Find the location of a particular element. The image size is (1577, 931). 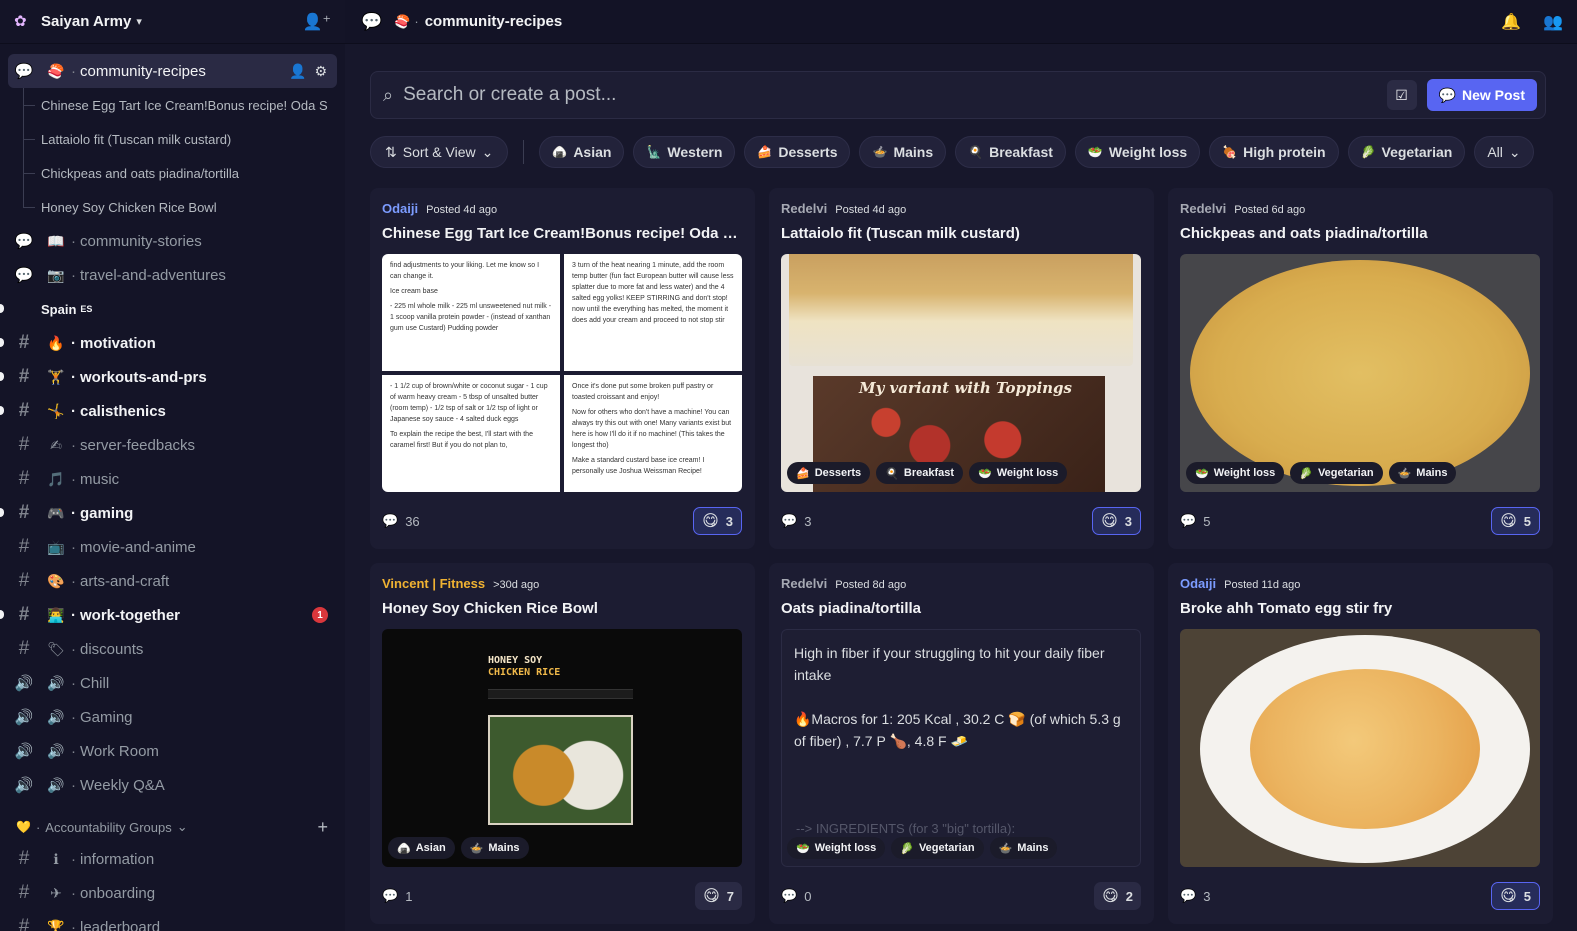

sort-view-button: ⇅ Sort & View ⌄ is located at coordinates (439, 152).